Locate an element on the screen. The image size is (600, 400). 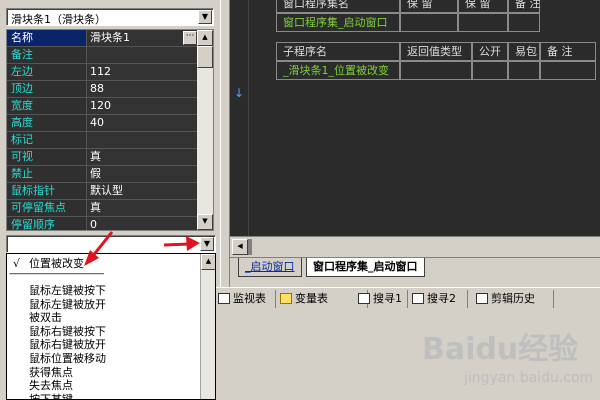
editor-hscrollbar: ◀ is located at coordinates (415, 247).